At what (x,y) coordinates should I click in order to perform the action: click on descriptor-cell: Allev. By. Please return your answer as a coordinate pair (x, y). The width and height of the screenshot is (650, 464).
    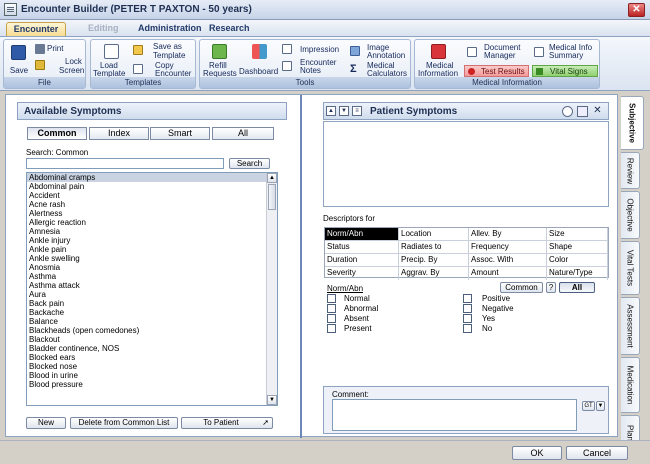
    Looking at the image, I should click on (508, 234).